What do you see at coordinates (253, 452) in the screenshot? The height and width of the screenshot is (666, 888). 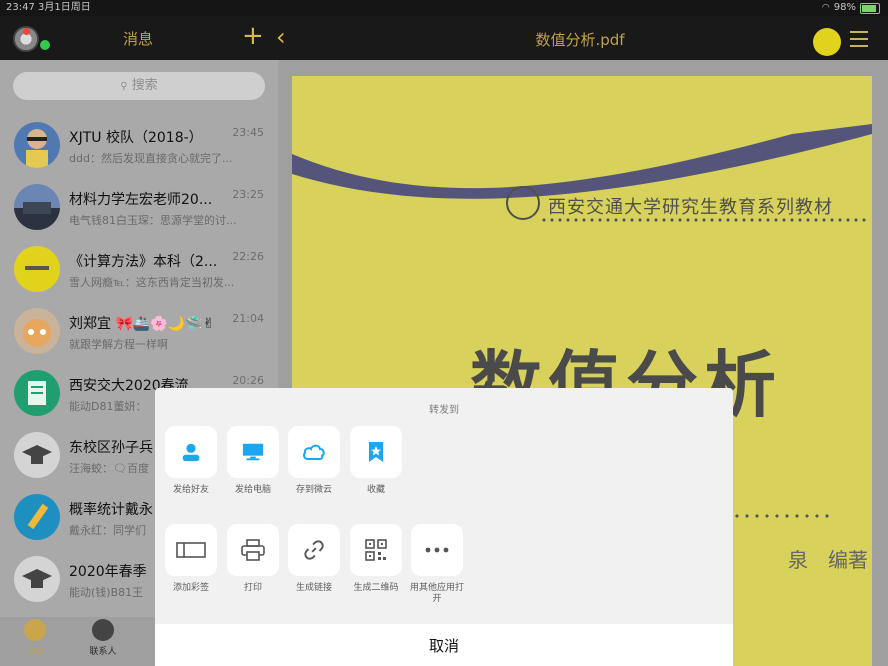 I see `computer-icon` at bounding box center [253, 452].